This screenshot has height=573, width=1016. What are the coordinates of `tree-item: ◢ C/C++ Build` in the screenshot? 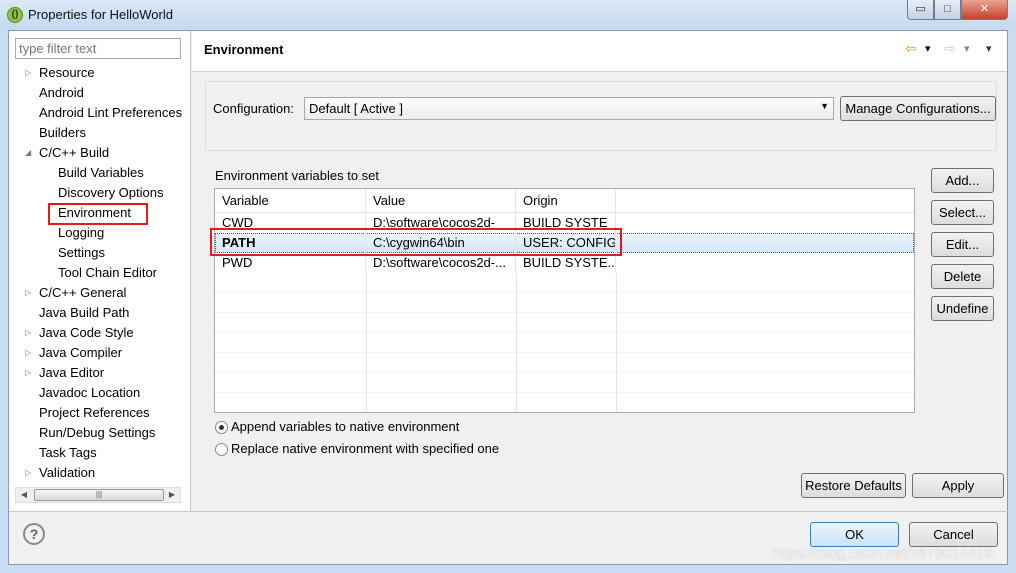 It's located at (67, 153).